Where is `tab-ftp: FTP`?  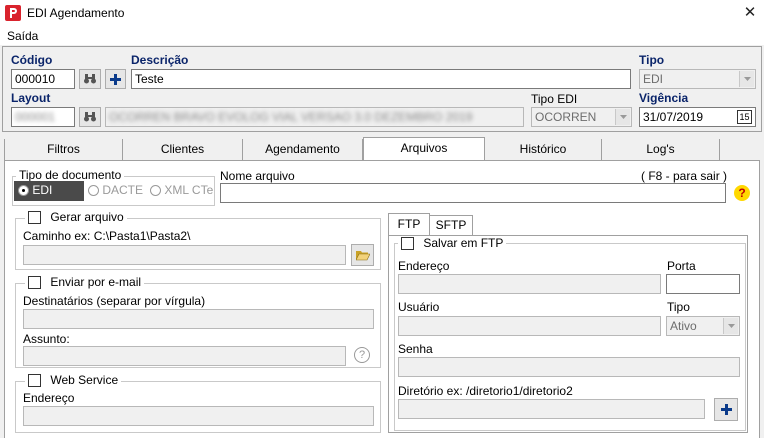
tab-ftp: FTP is located at coordinates (409, 224).